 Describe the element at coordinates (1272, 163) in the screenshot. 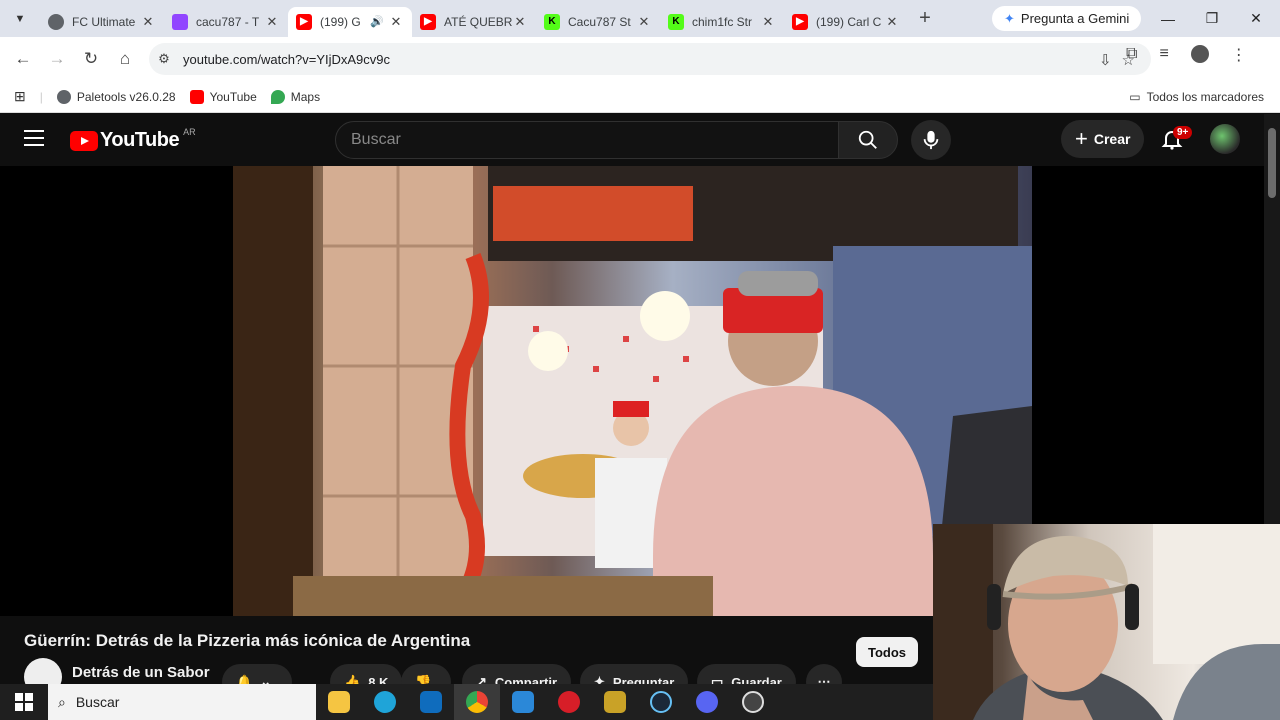

I see `scrollbar-thumb` at that location.